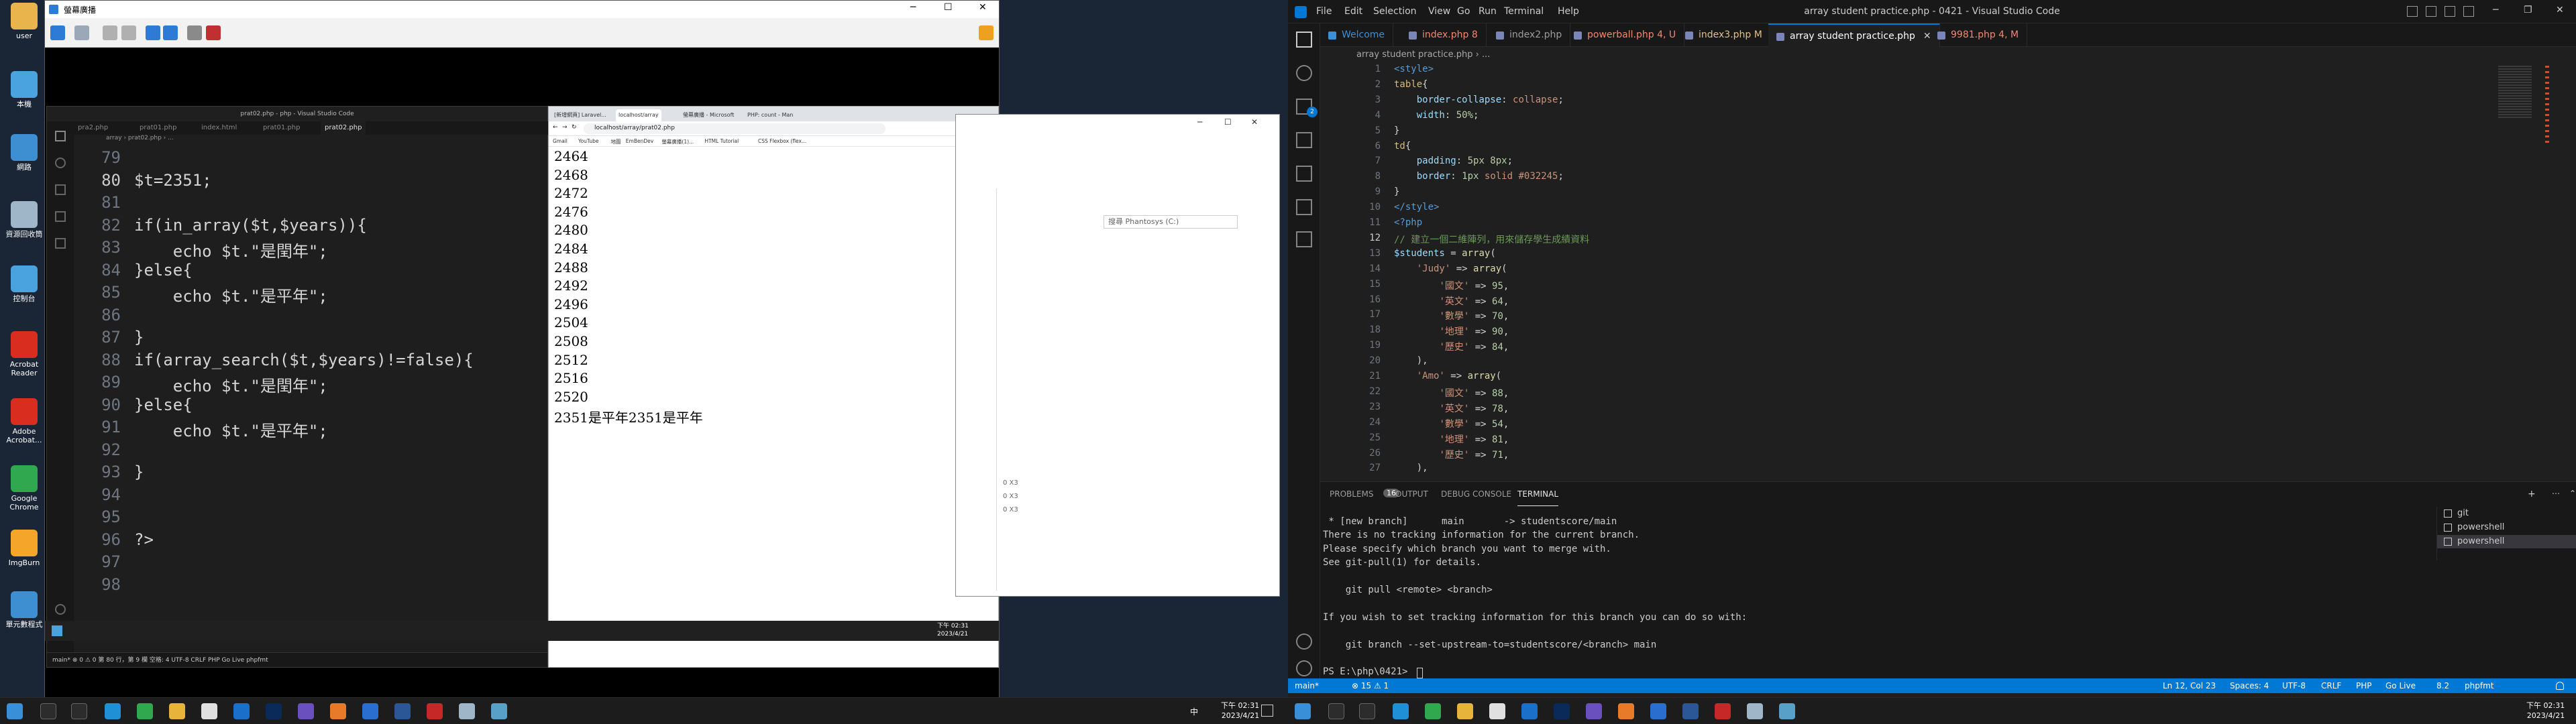 Image resolution: width=2576 pixels, height=724 pixels. I want to click on browser-tab: PHP: count - Man, so click(770, 115).